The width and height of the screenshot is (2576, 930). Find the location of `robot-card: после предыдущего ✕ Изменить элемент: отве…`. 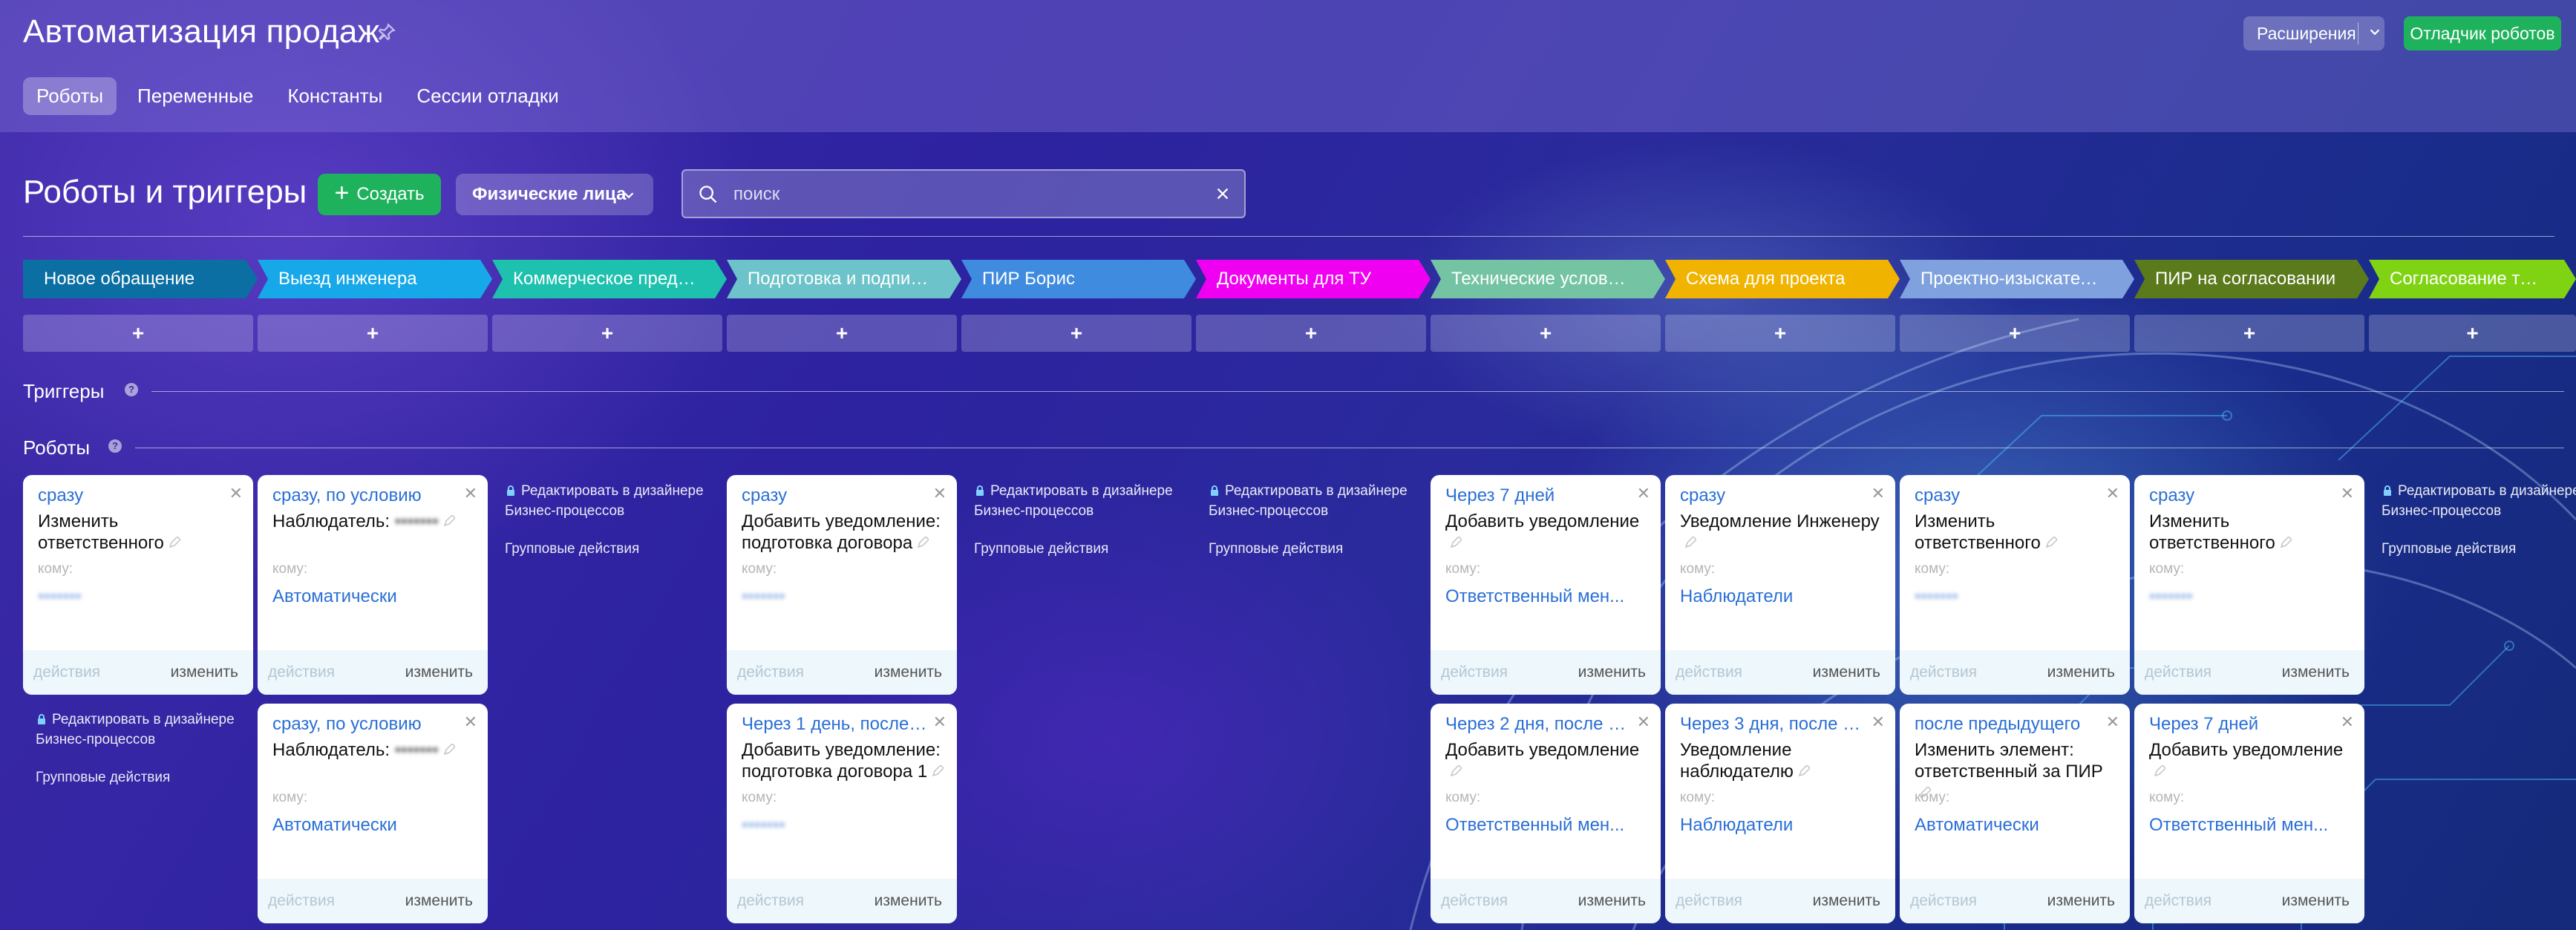

robot-card: после предыдущего ✕ Изменить элемент: отве… is located at coordinates (2015, 813).